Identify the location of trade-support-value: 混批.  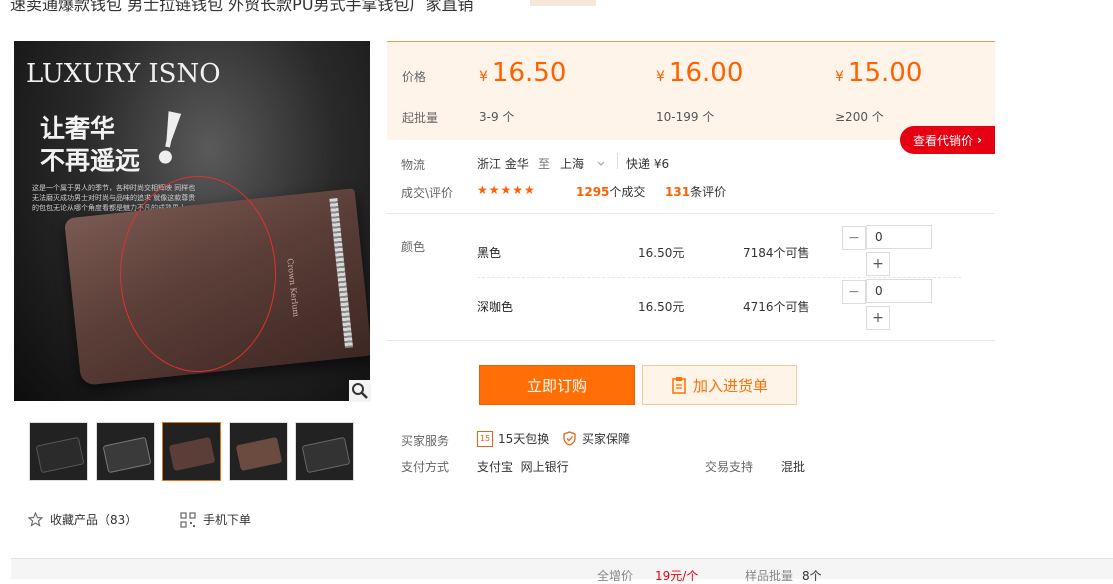
(793, 467).